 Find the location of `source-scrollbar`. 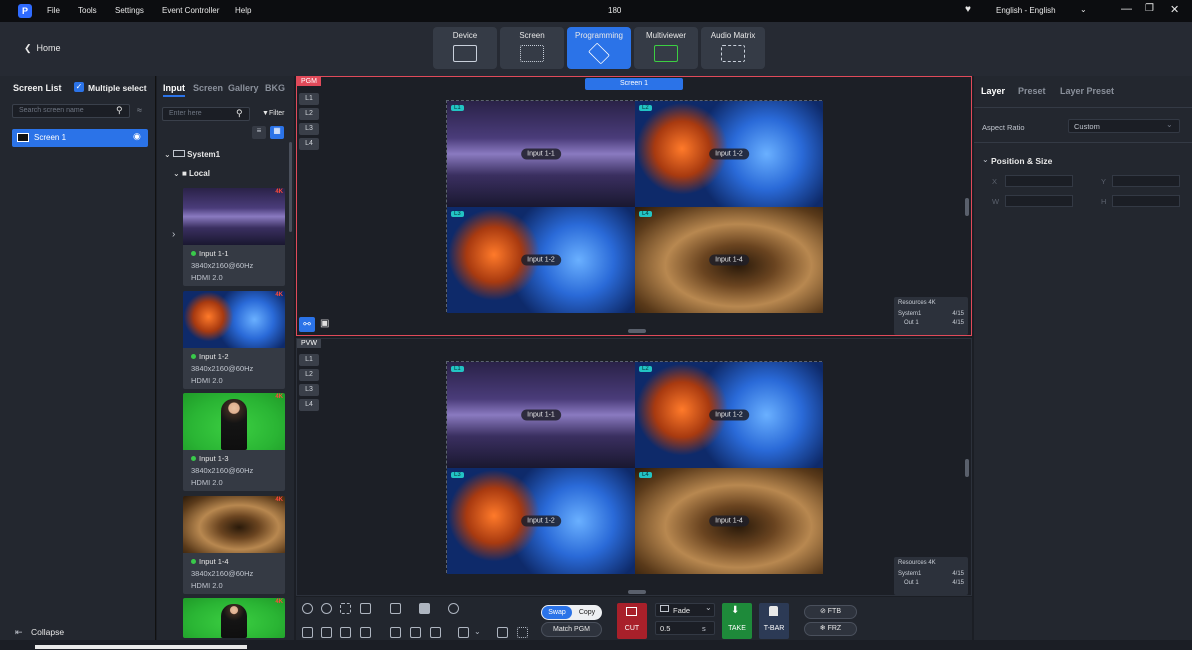

source-scrollbar is located at coordinates (290, 187).